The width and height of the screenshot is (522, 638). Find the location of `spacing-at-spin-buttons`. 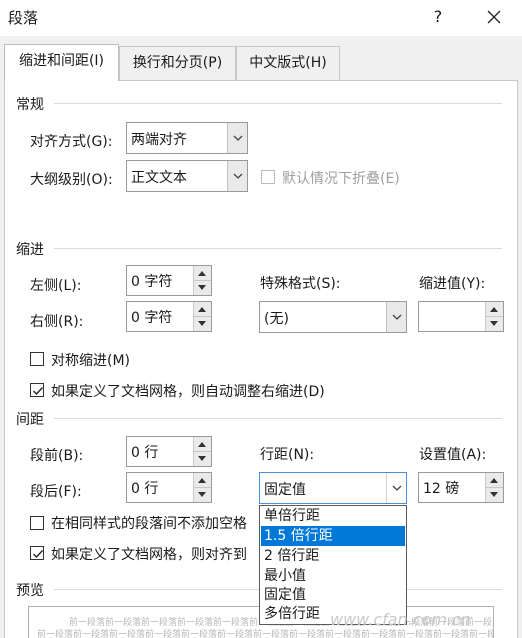

spacing-at-spin-buttons is located at coordinates (494, 487).